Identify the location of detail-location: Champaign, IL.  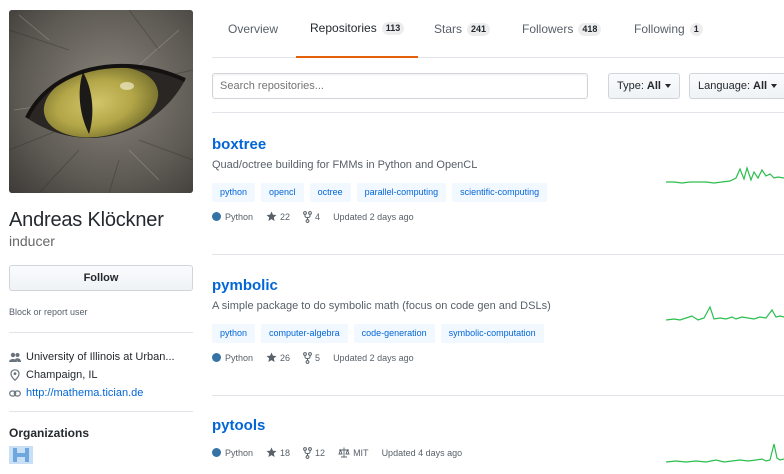
(101, 375).